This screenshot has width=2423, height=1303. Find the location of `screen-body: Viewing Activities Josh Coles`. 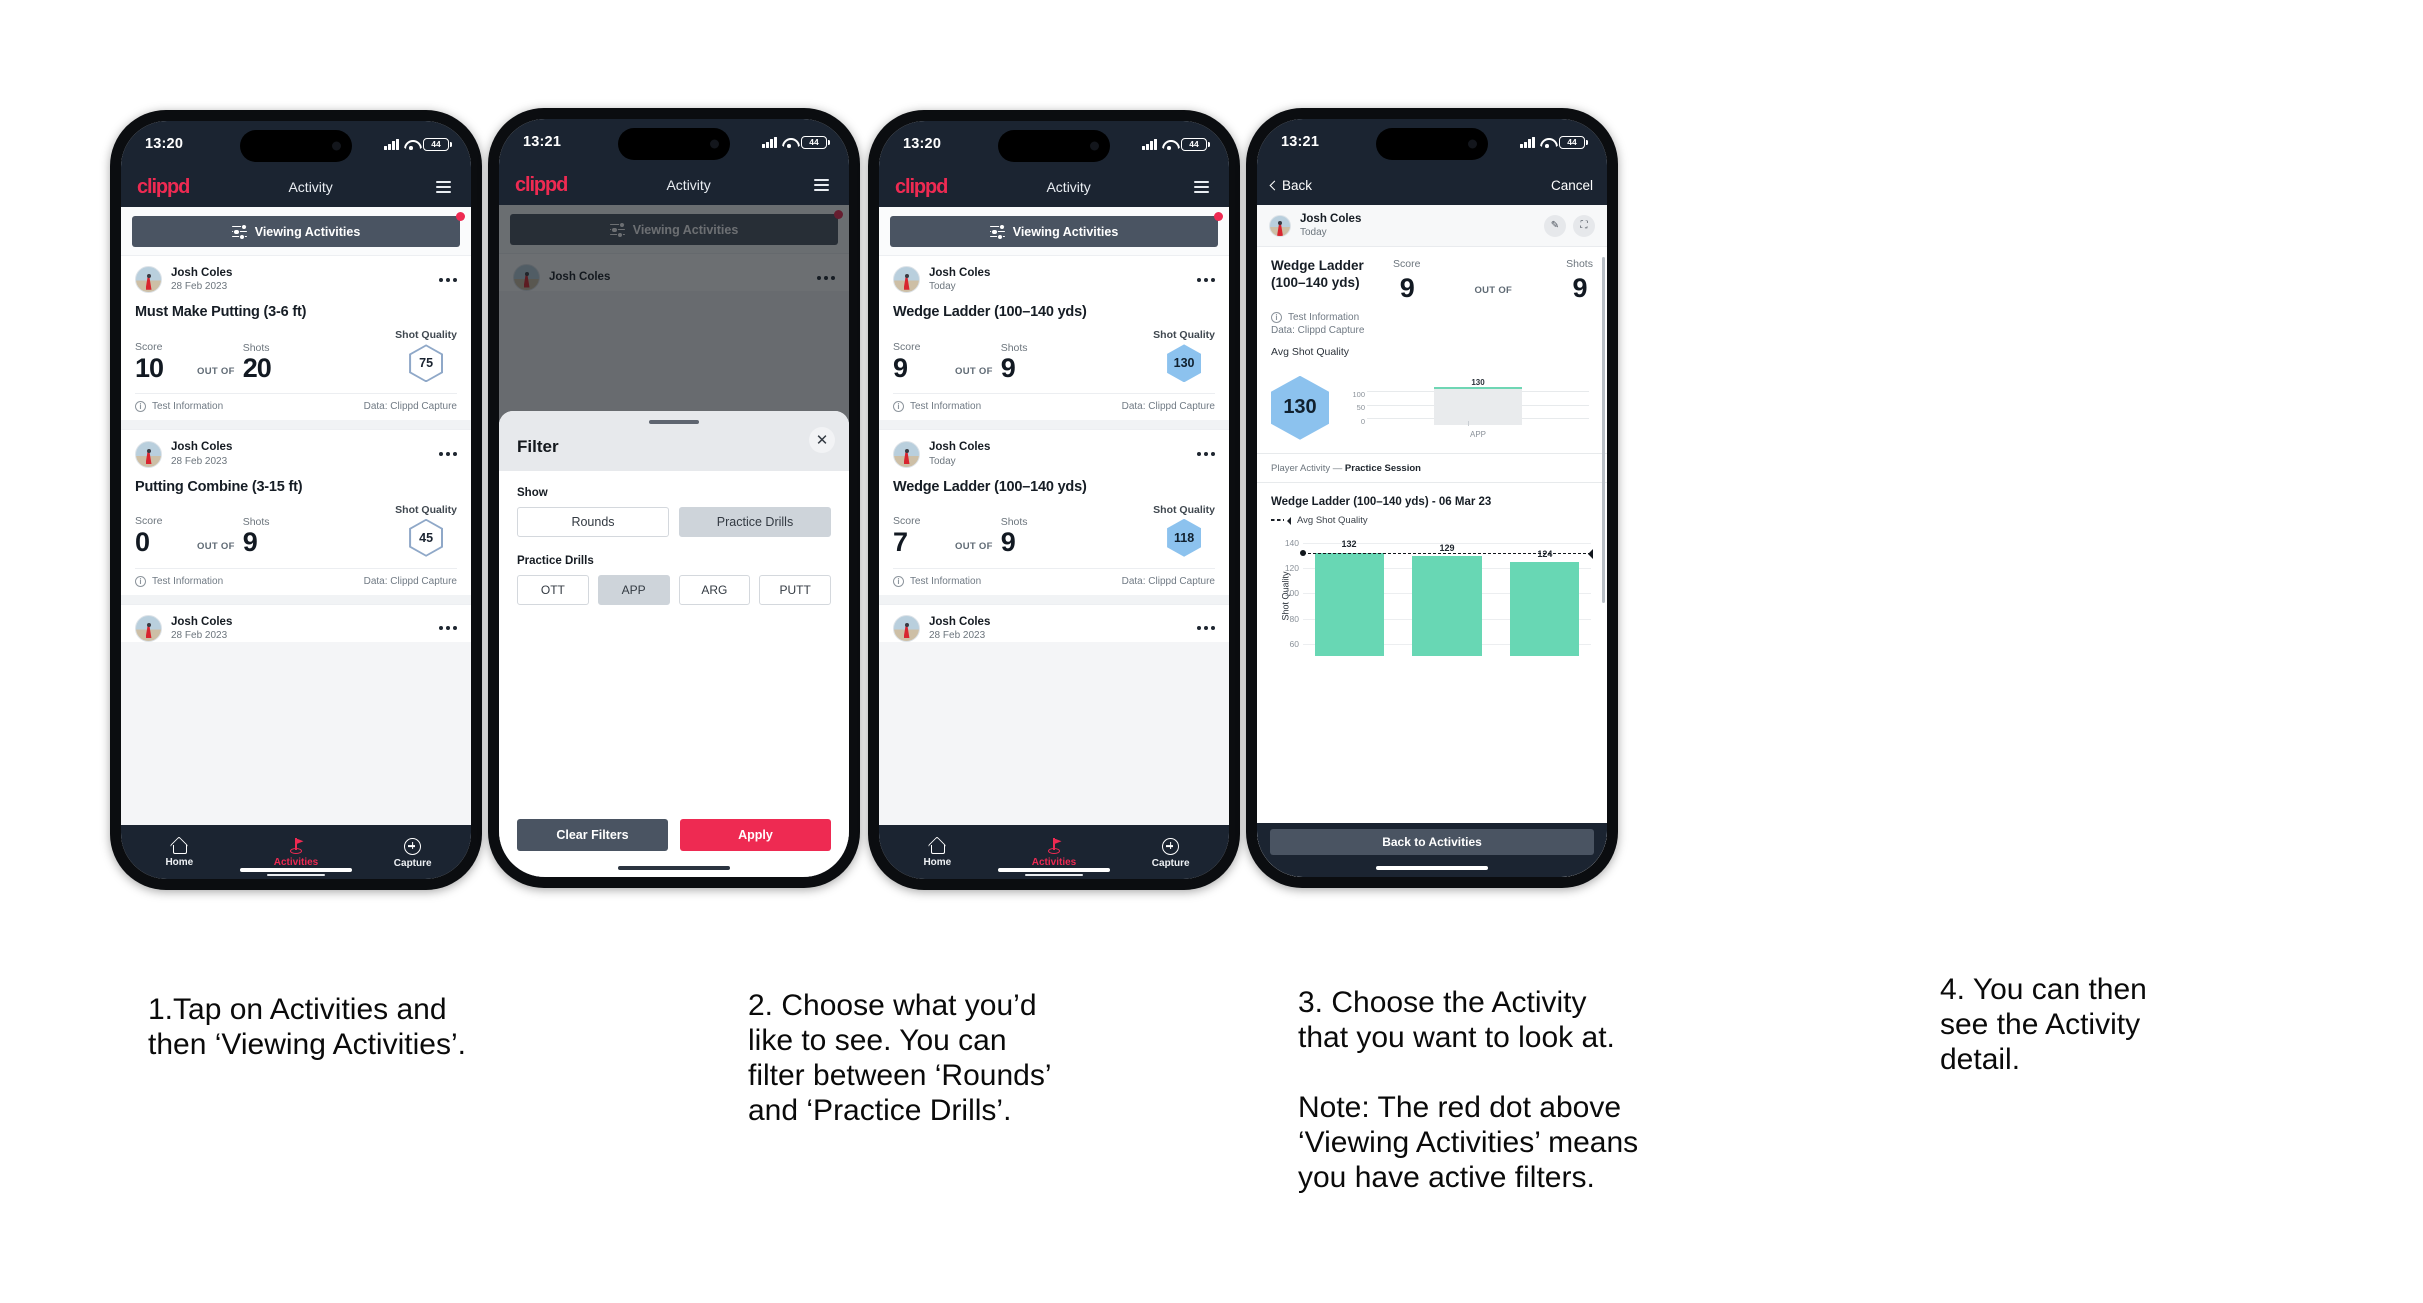

screen-body: Viewing Activities Josh Coles is located at coordinates (674, 541).